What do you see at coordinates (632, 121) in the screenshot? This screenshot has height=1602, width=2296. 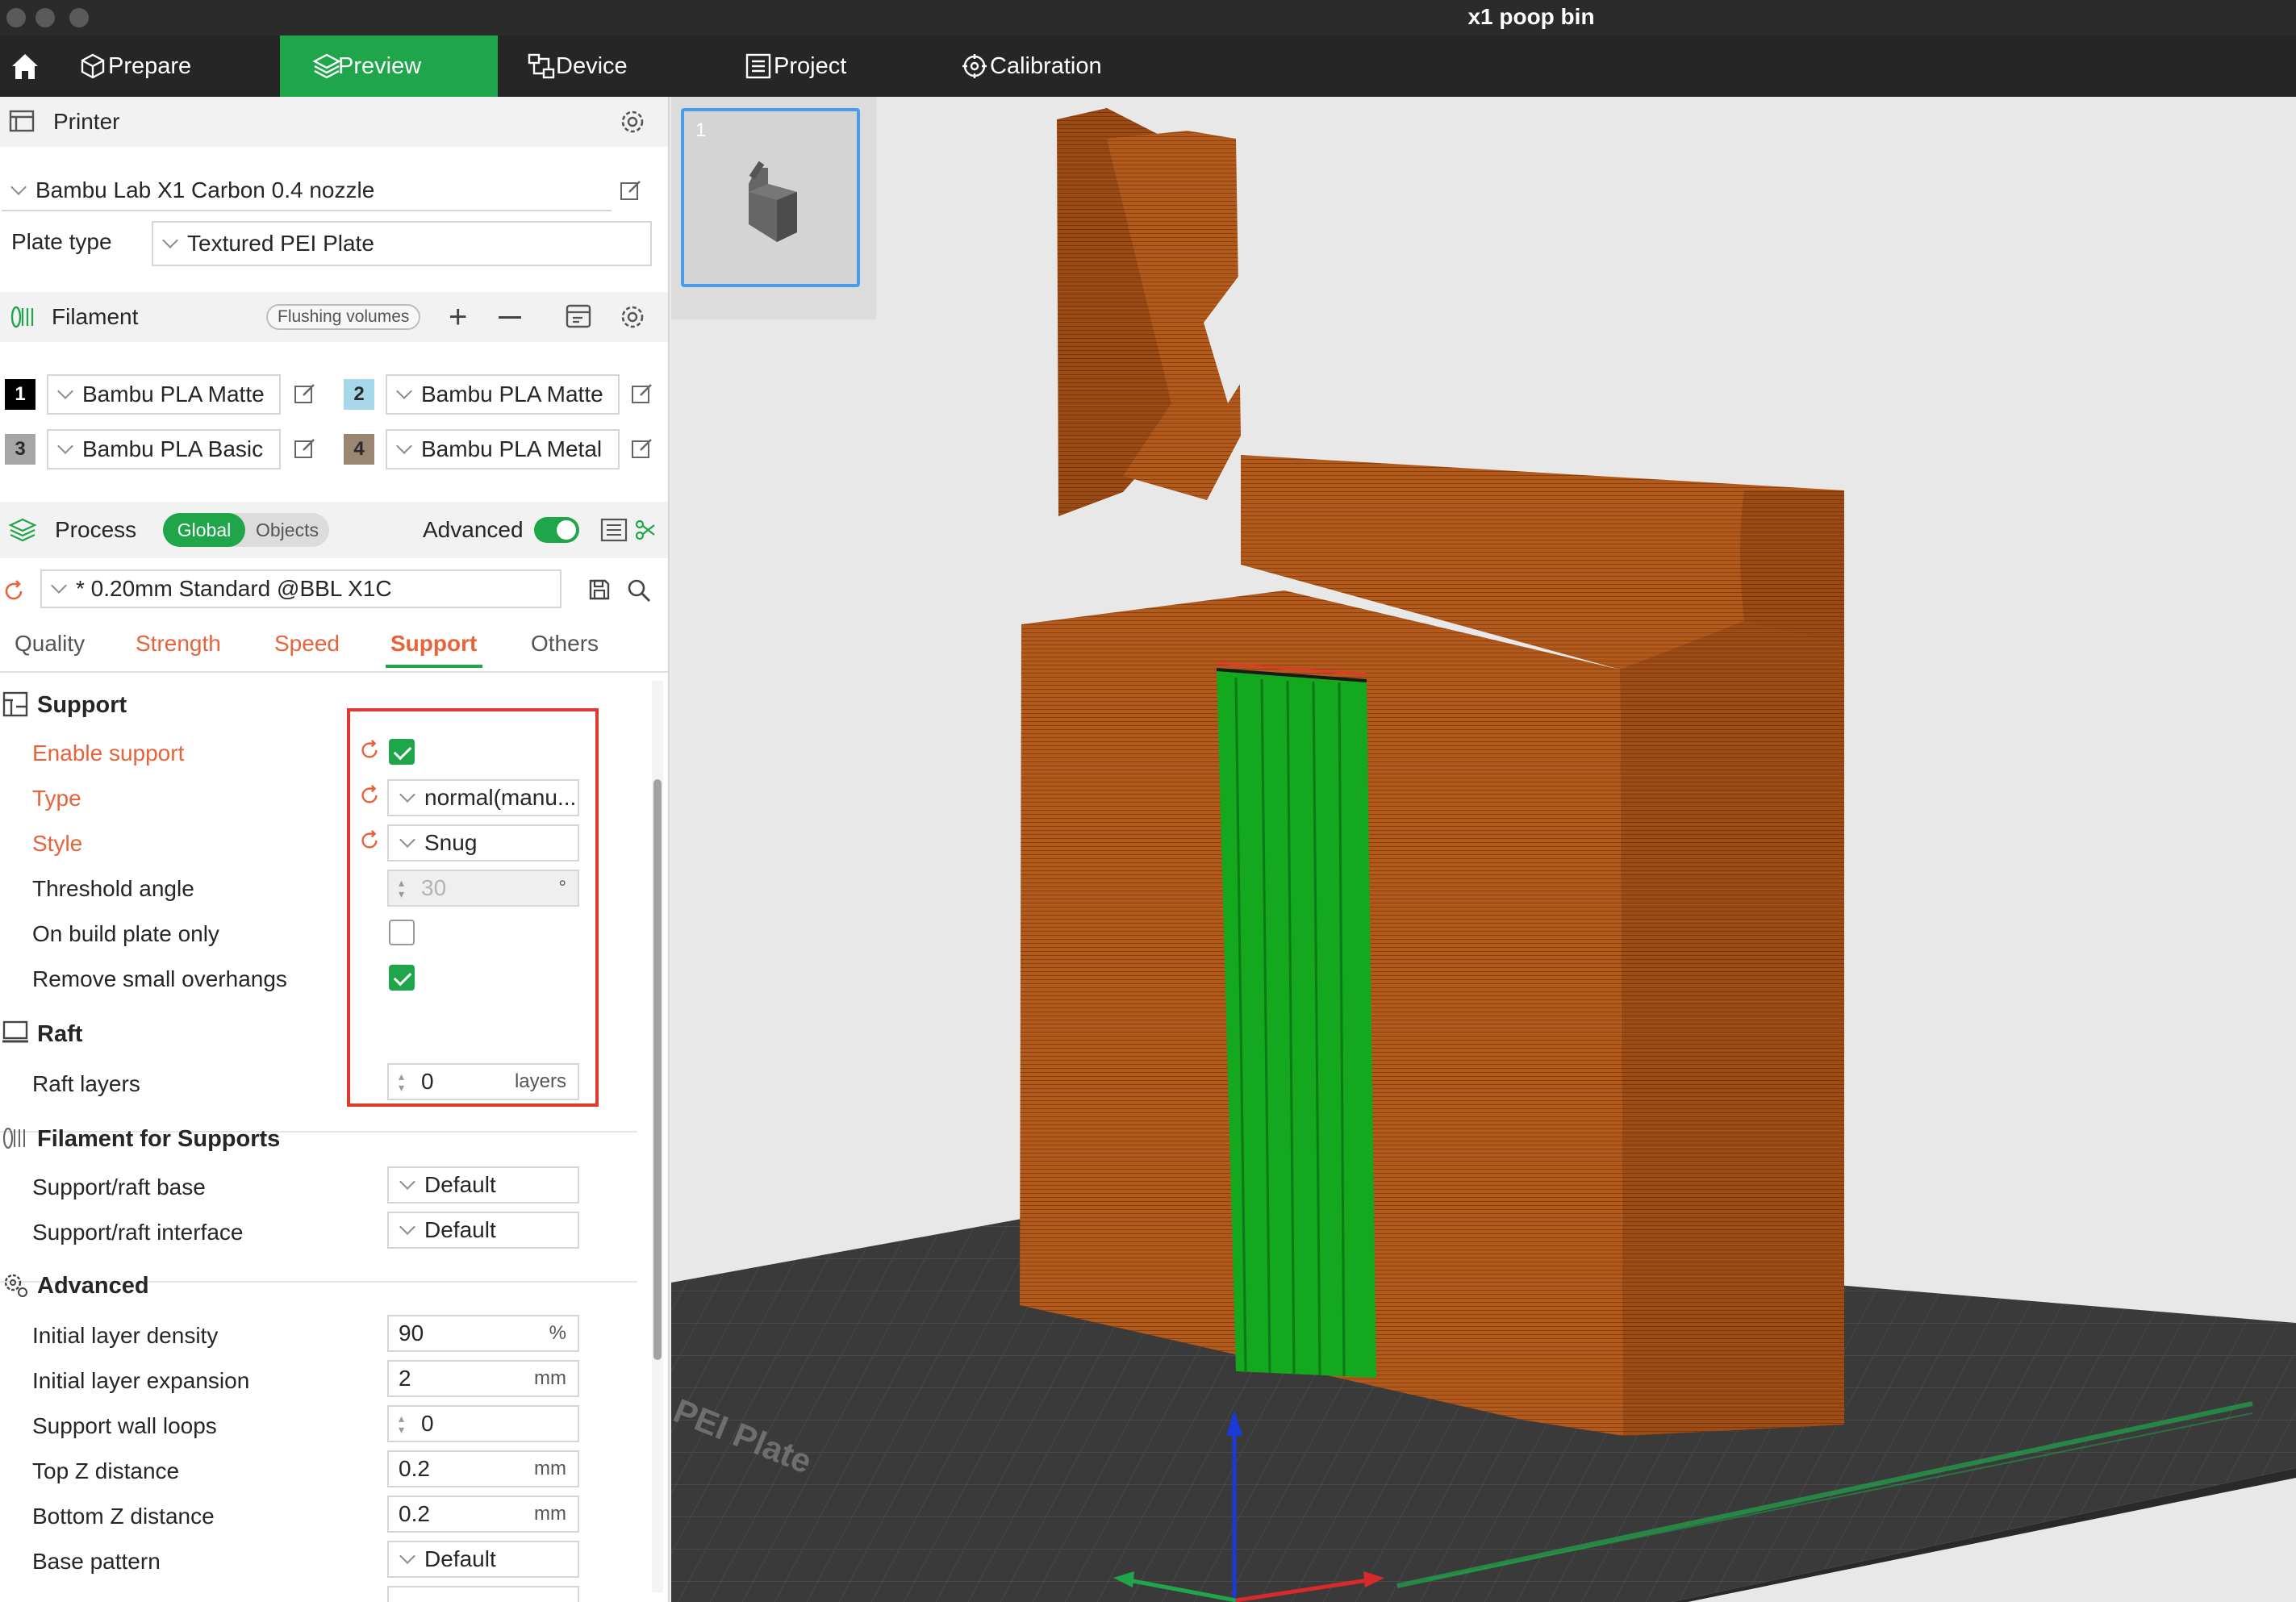 I see `printer-settings-gear-icon` at bounding box center [632, 121].